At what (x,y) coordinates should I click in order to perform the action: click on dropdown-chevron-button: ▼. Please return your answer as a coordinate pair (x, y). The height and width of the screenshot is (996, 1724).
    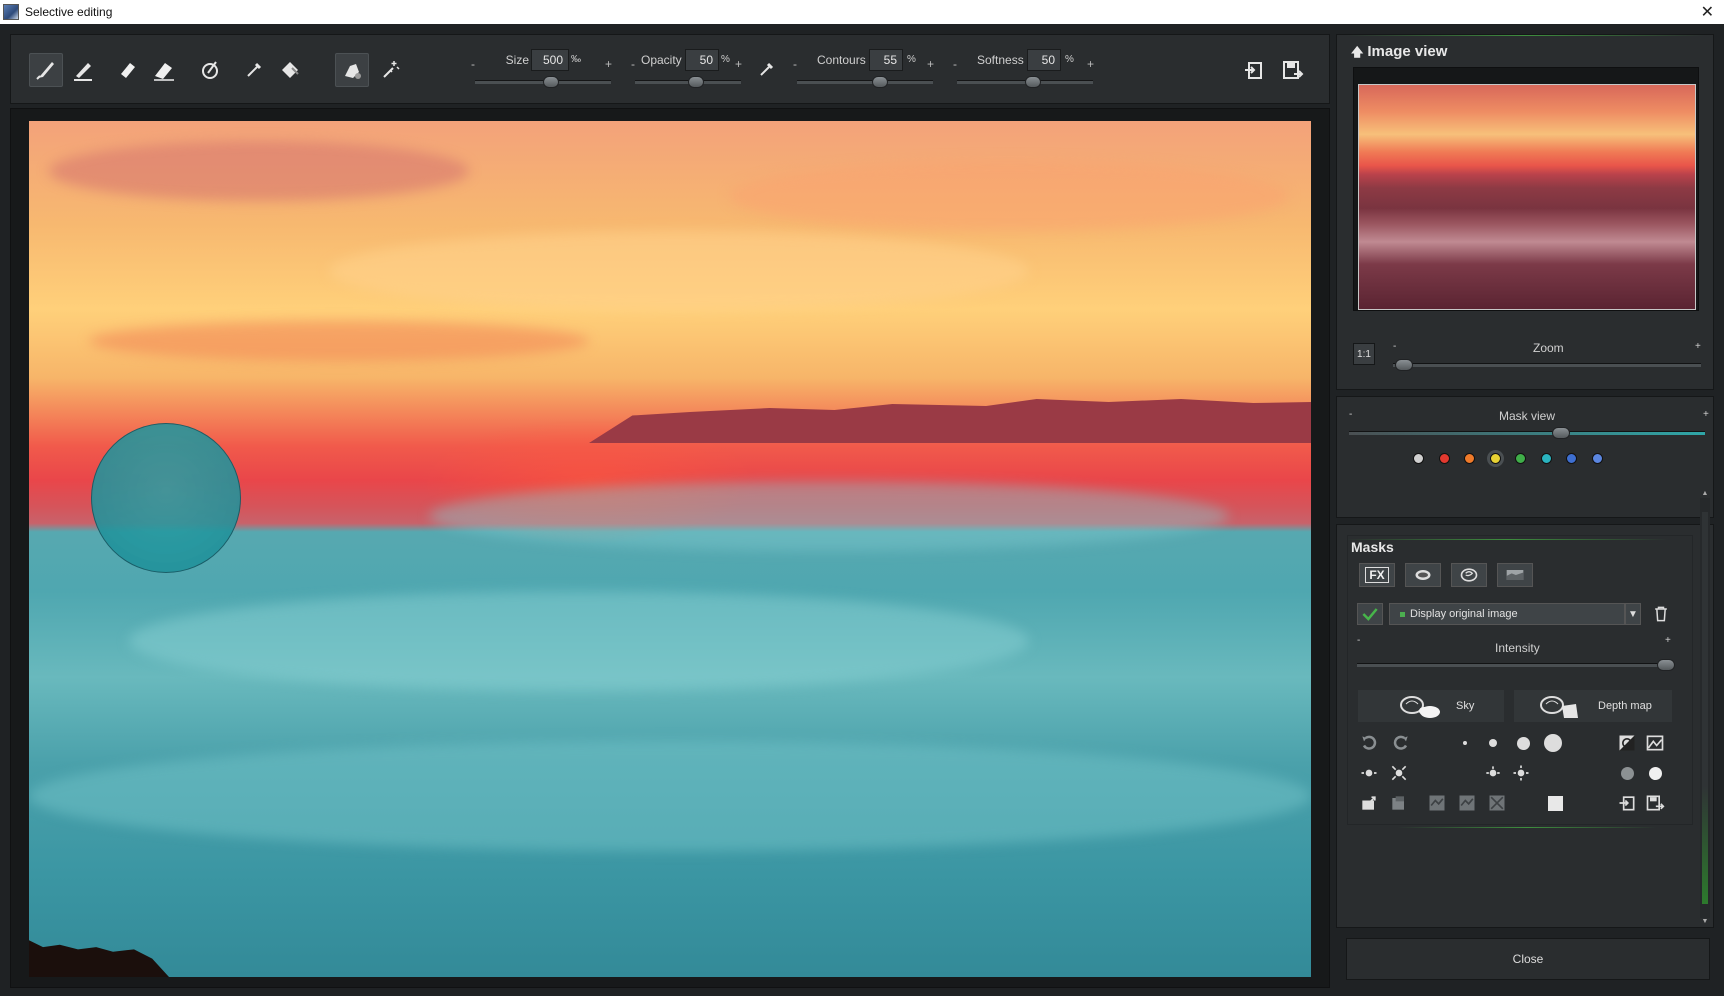
    Looking at the image, I should click on (1633, 614).